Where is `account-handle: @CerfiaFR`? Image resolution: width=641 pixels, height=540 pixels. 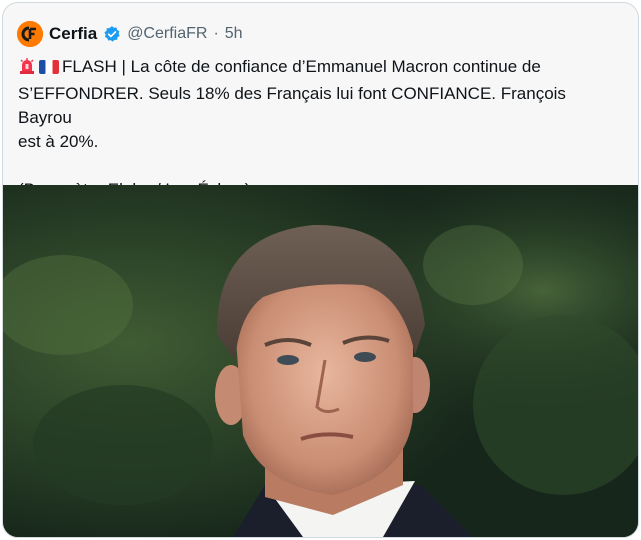 account-handle: @CerfiaFR is located at coordinates (167, 34).